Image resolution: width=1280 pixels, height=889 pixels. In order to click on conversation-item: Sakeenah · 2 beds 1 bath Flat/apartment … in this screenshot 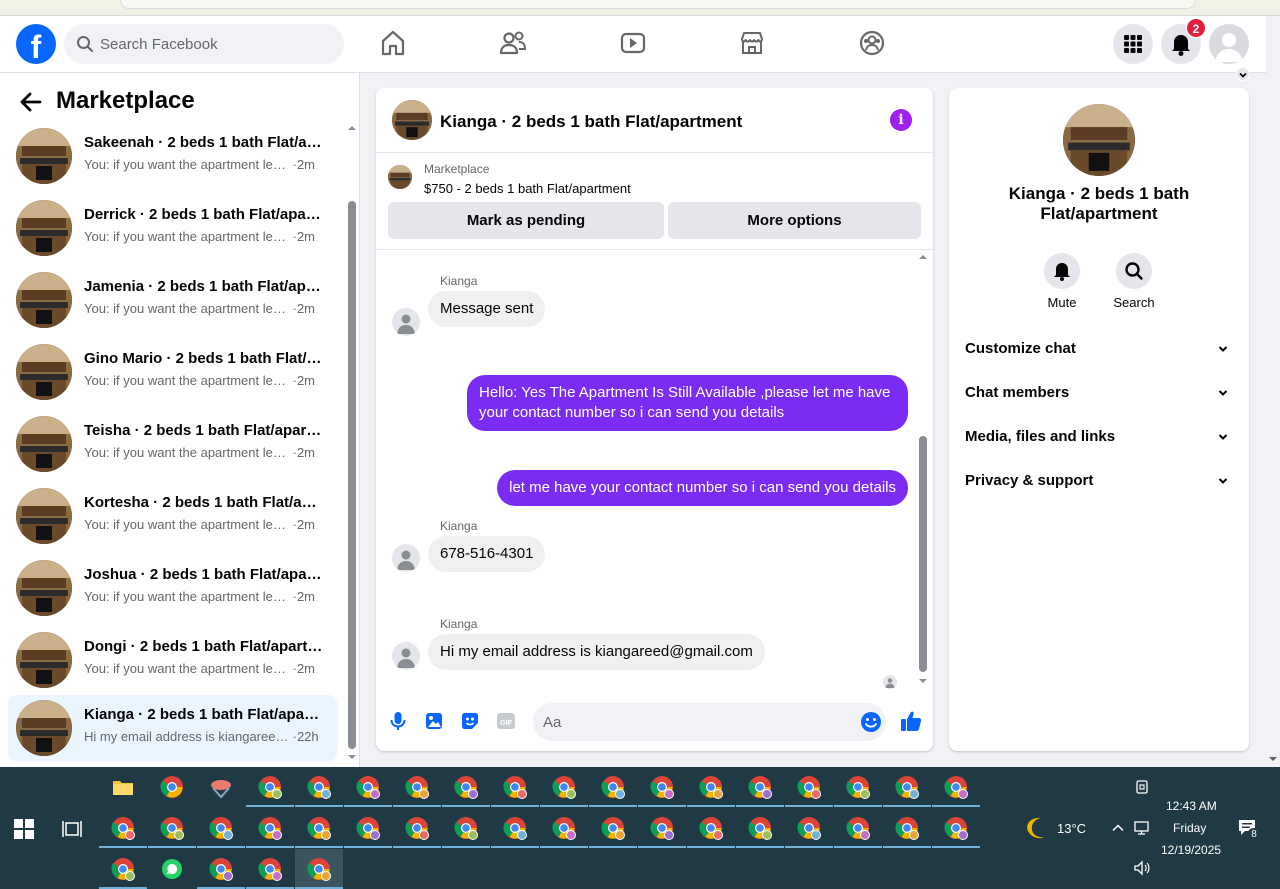, I will do `click(172, 156)`.